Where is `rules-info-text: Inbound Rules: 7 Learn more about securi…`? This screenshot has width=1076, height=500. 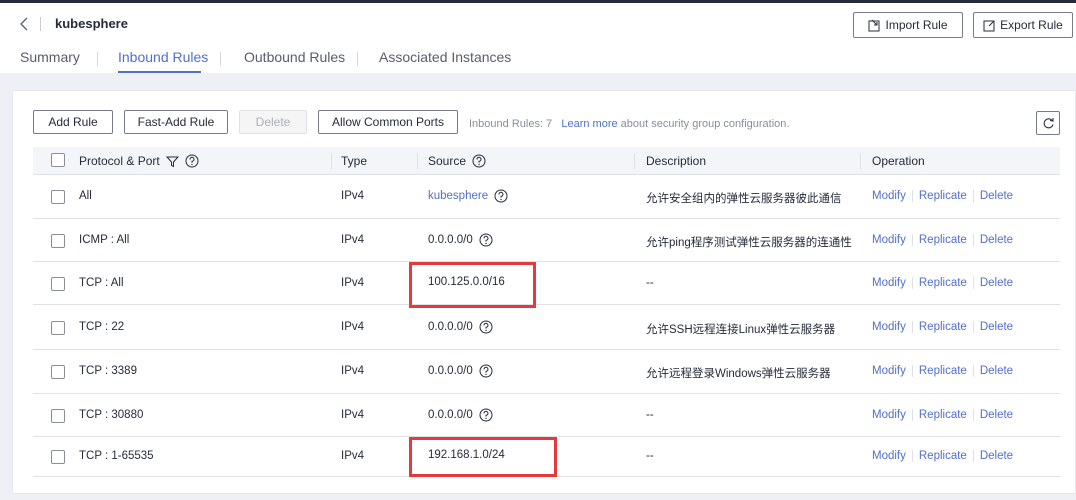 rules-info-text: Inbound Rules: 7 Learn more about securi… is located at coordinates (629, 124).